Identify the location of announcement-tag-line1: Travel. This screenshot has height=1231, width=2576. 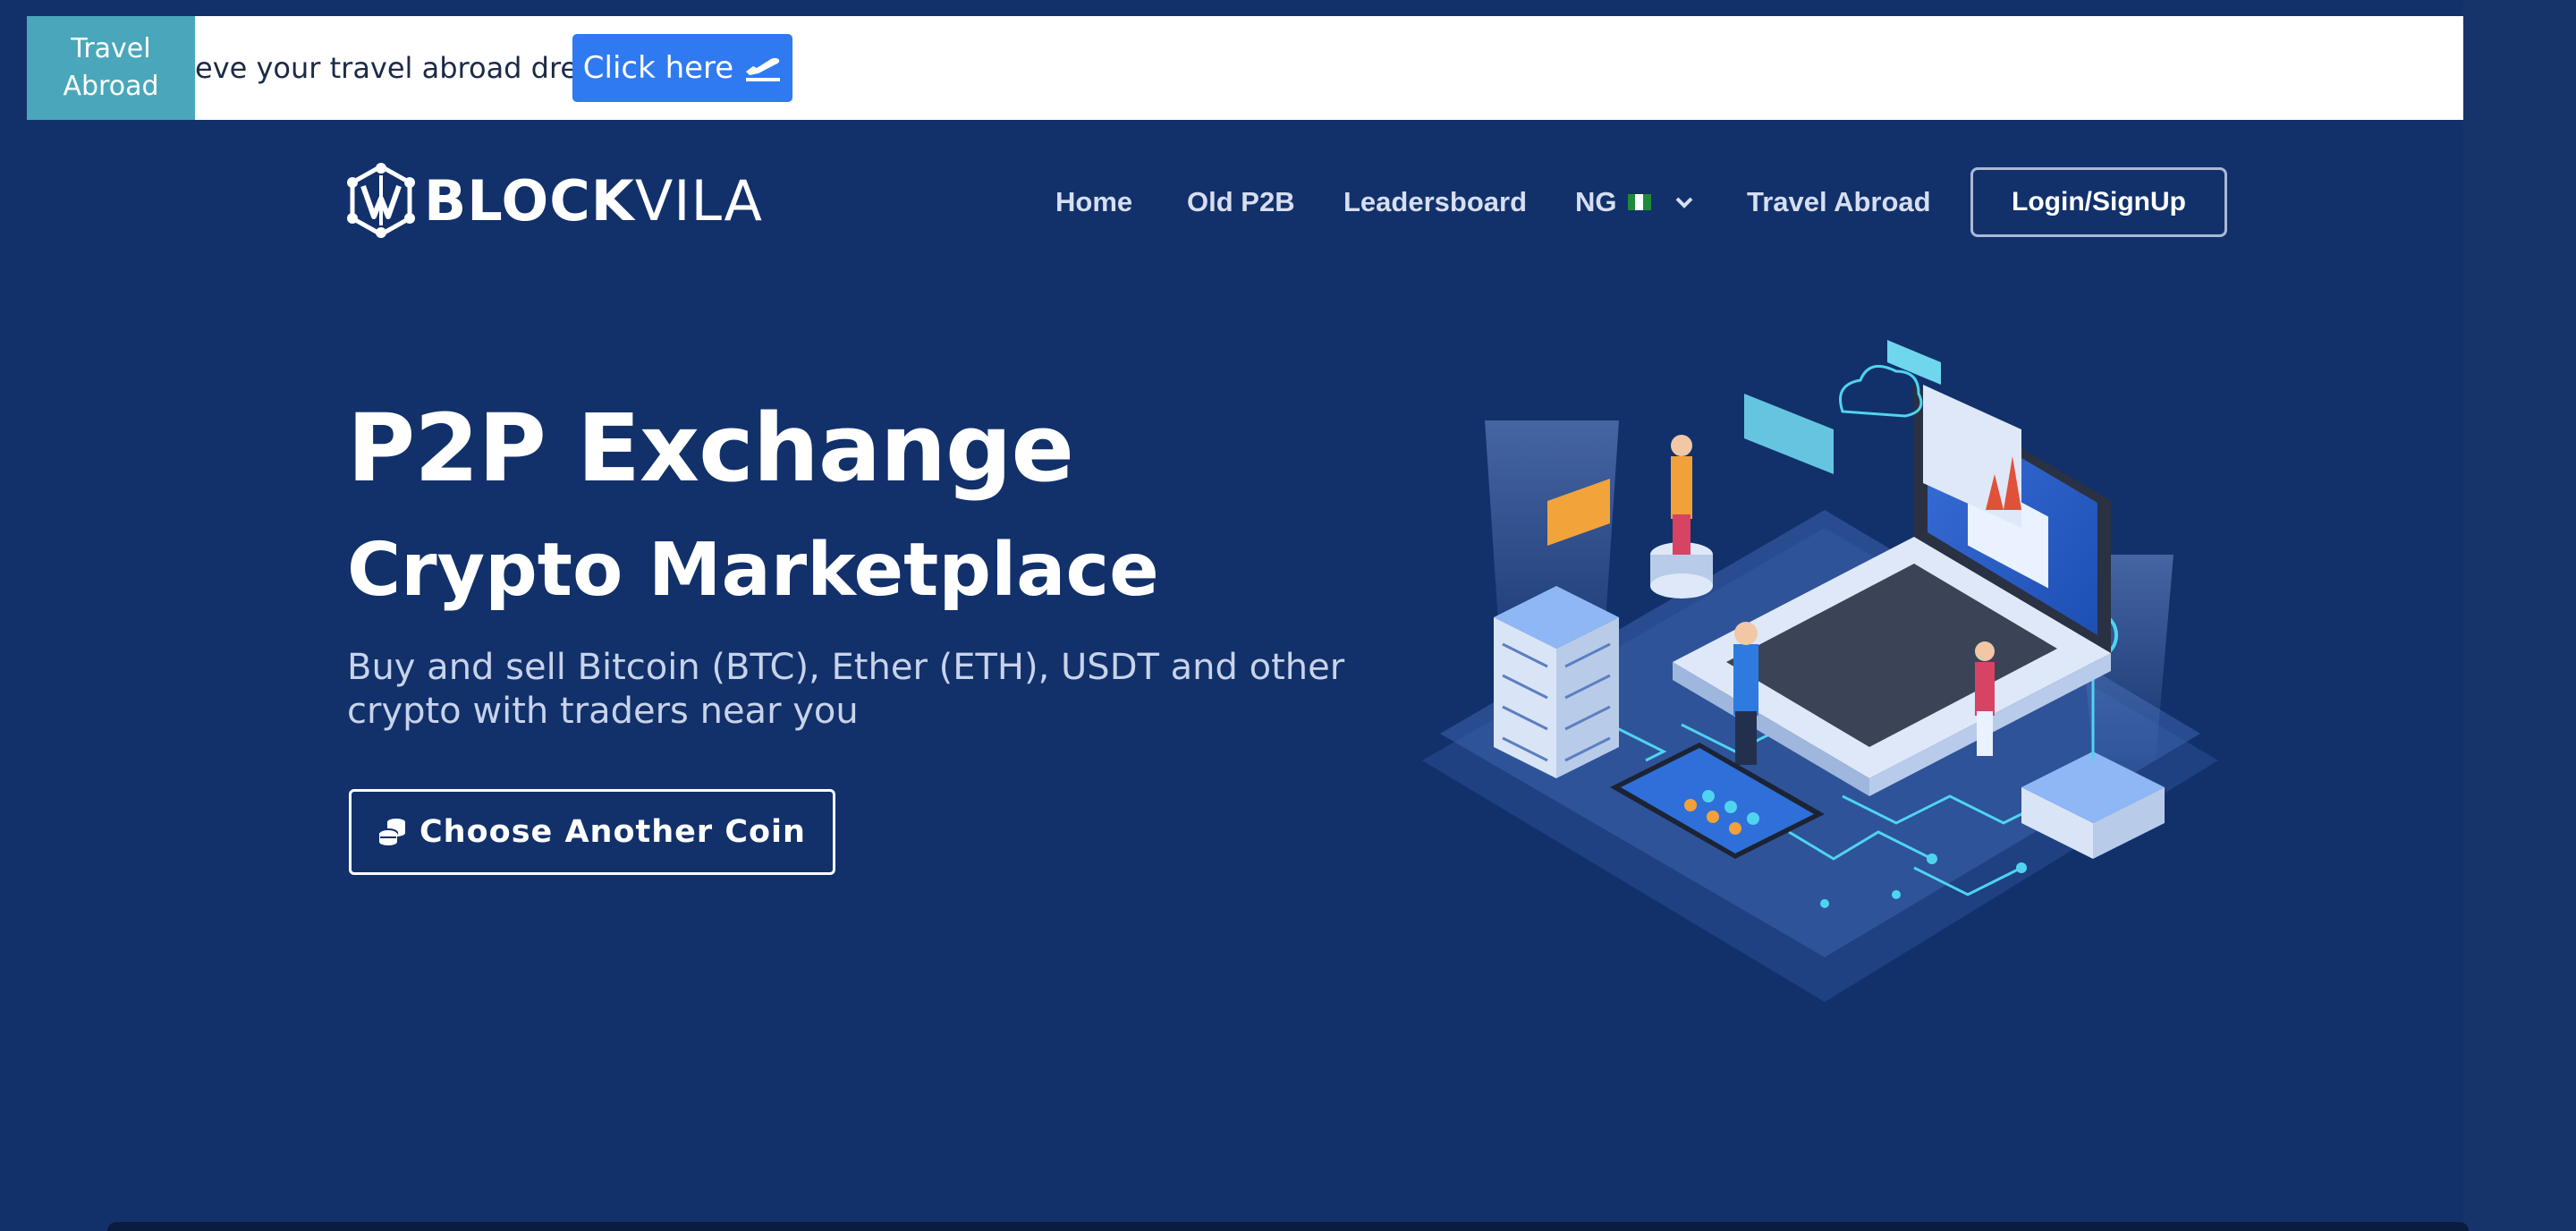
(111, 48).